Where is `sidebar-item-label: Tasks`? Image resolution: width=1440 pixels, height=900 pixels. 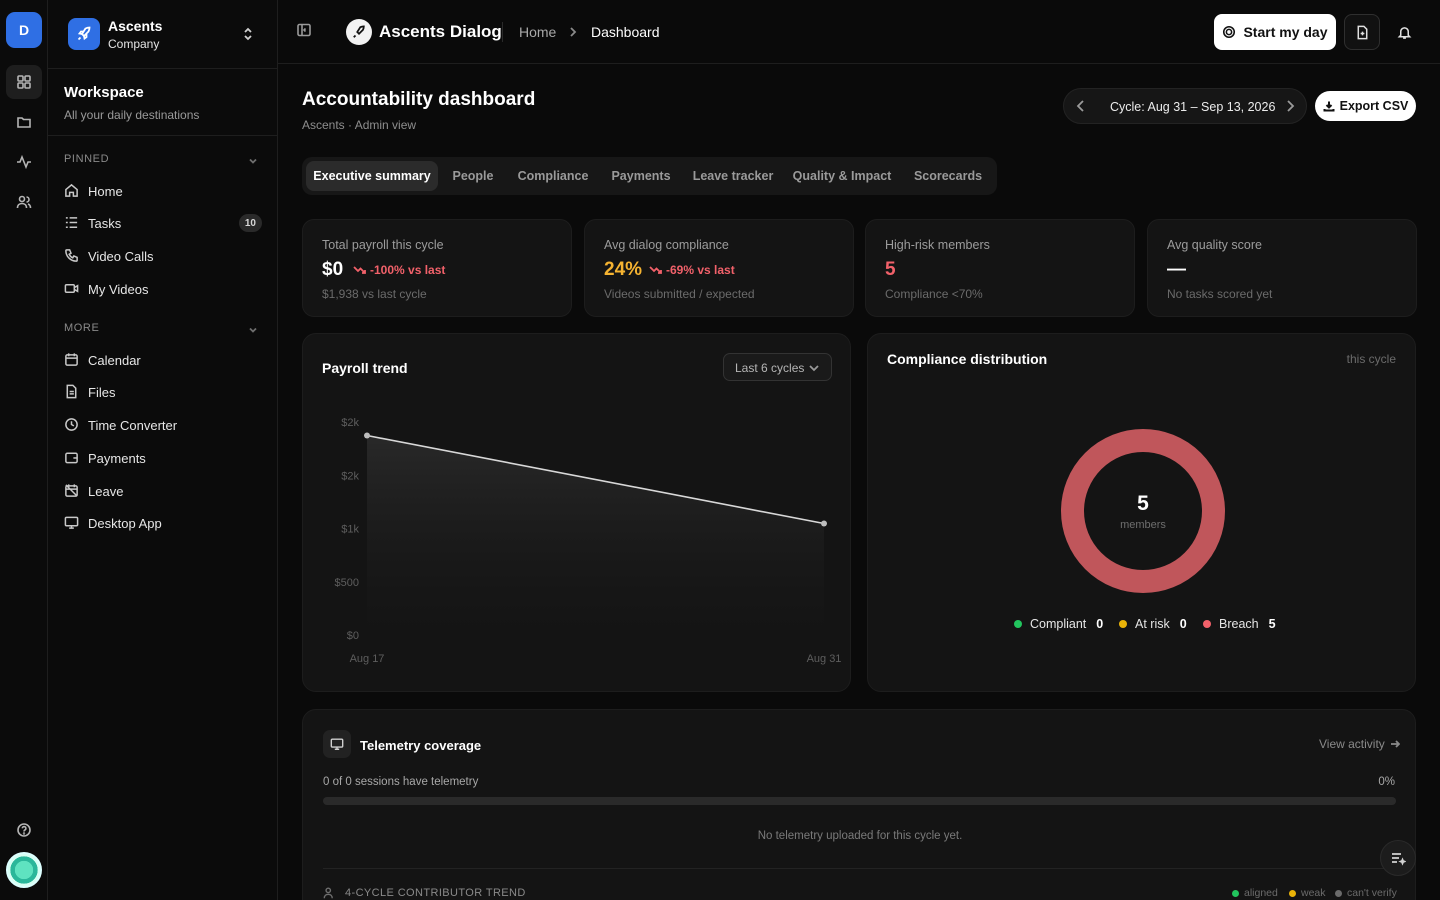 sidebar-item-label: Tasks is located at coordinates (105, 223).